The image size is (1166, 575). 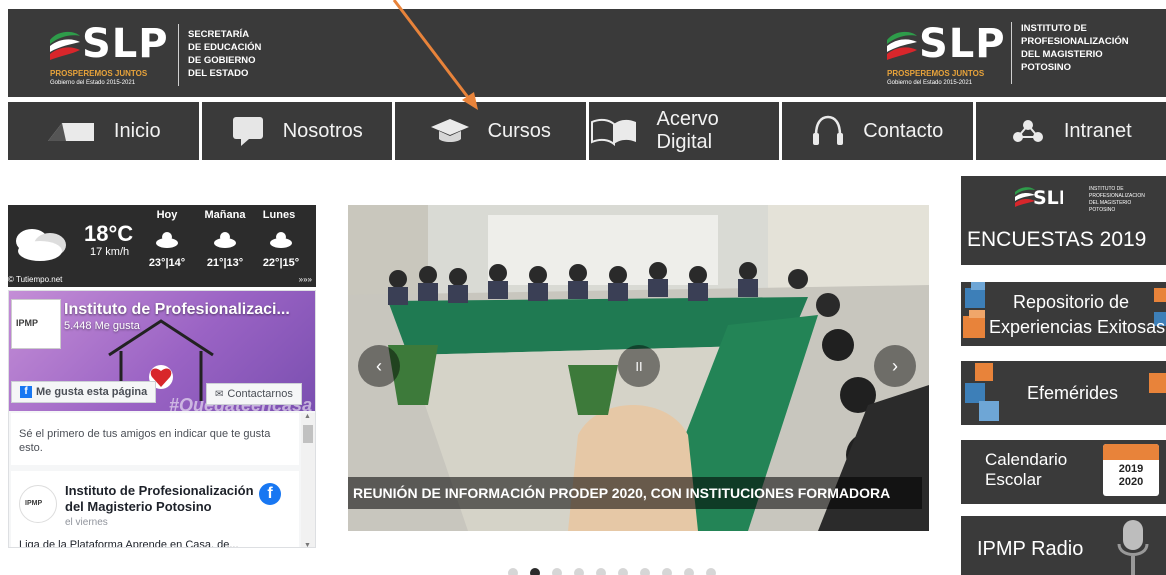 What do you see at coordinates (247, 131) in the screenshot?
I see `speech-bubble-icon` at bounding box center [247, 131].